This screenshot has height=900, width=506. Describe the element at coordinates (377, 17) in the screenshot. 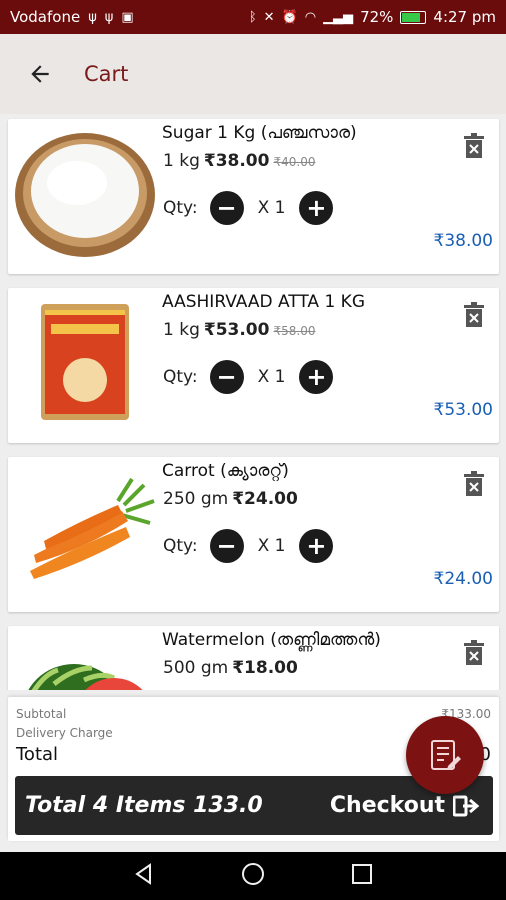

I see `battery-percent: 72%` at that location.